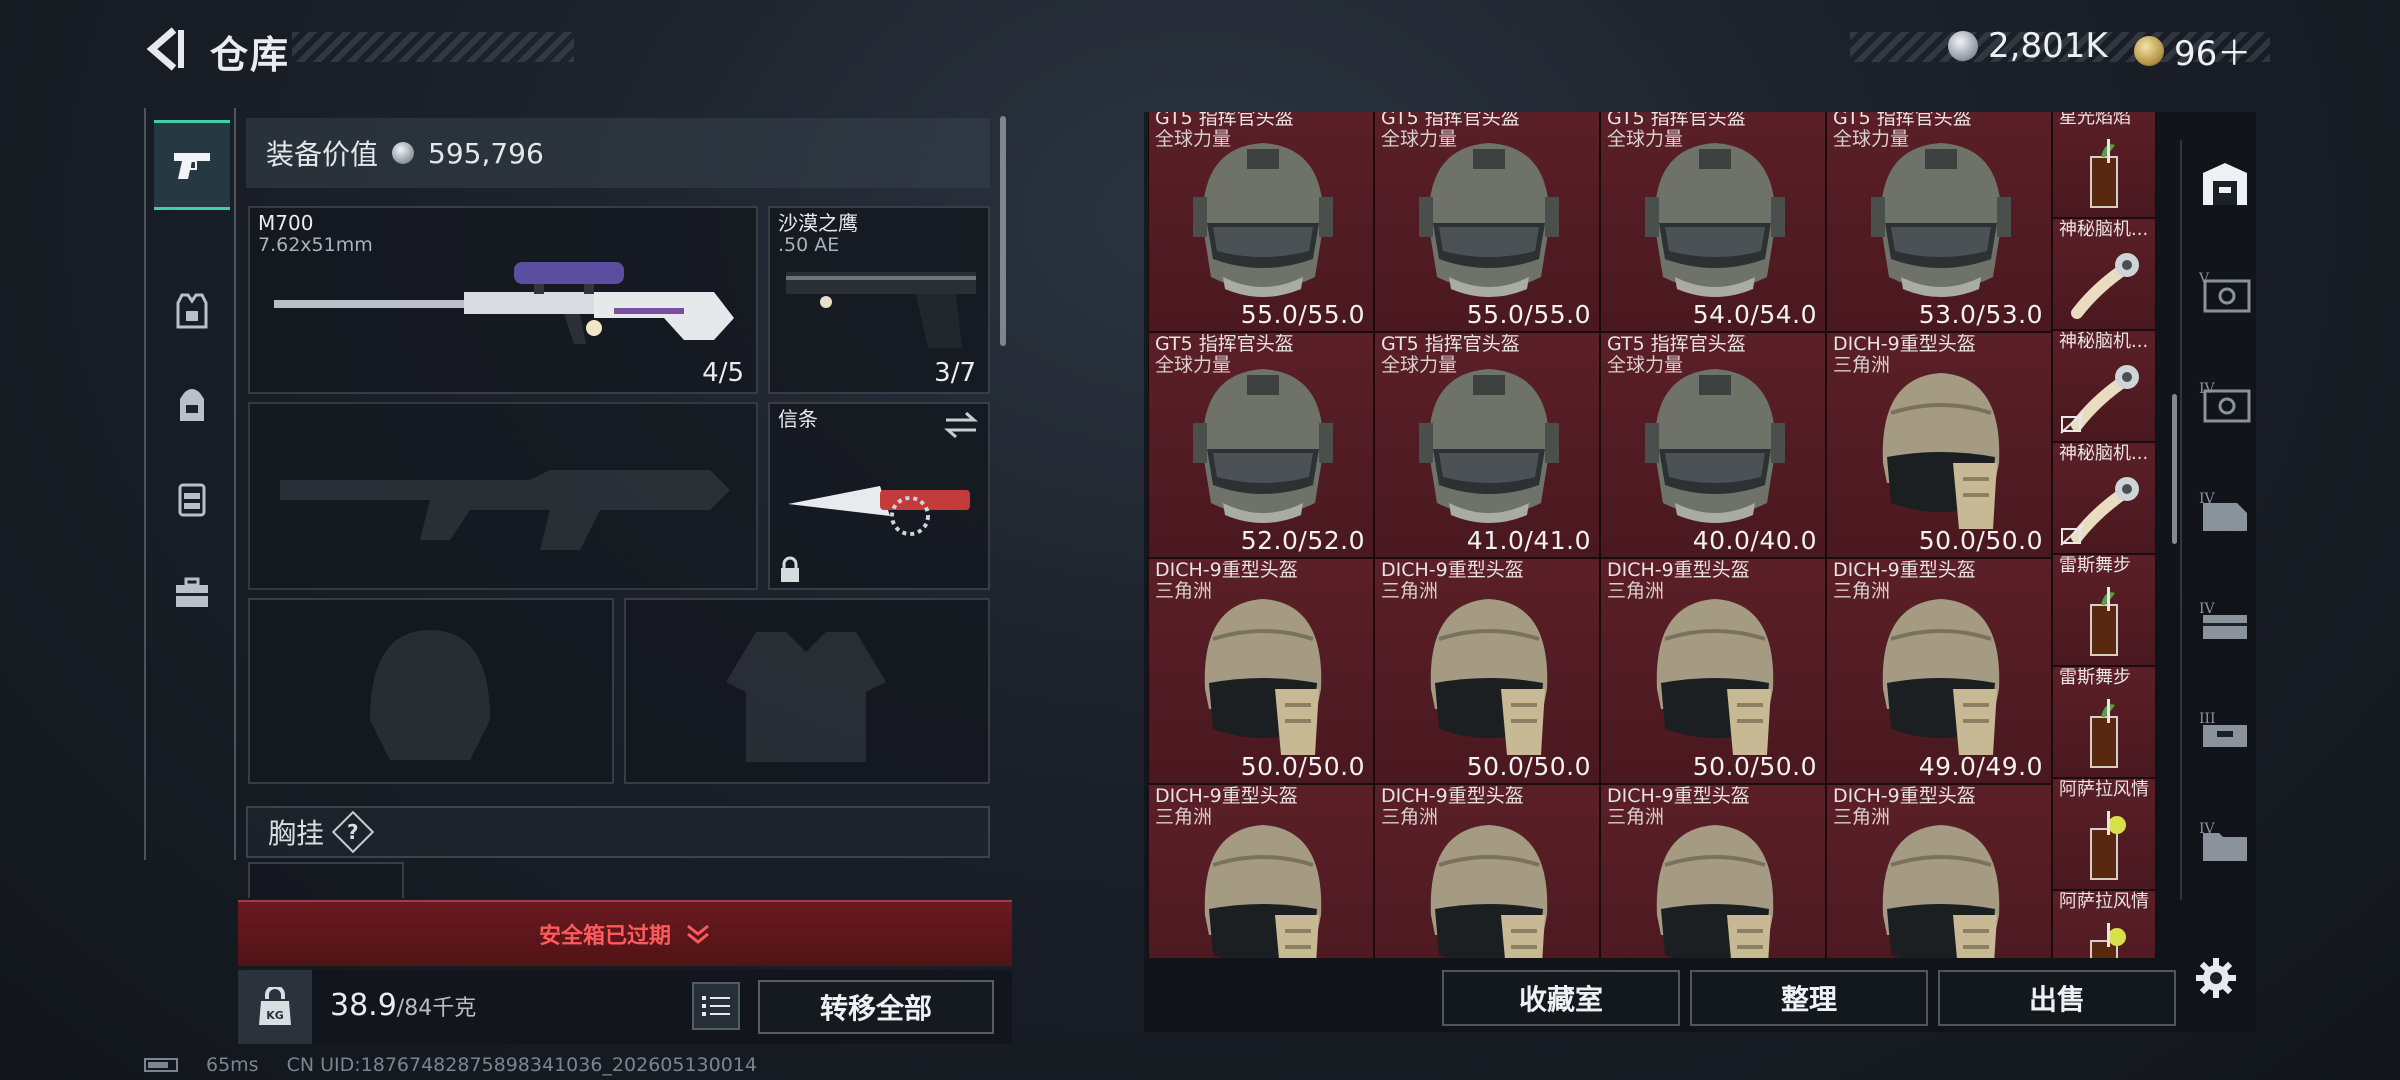 The width and height of the screenshot is (2400, 1080). Describe the element at coordinates (716, 1006) in the screenshot. I see `list-view-button` at that location.